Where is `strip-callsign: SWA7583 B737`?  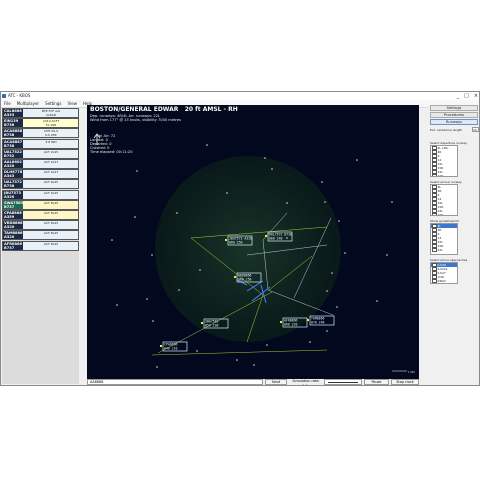 strip-callsign: SWA7583 B737 is located at coordinates (13, 204).